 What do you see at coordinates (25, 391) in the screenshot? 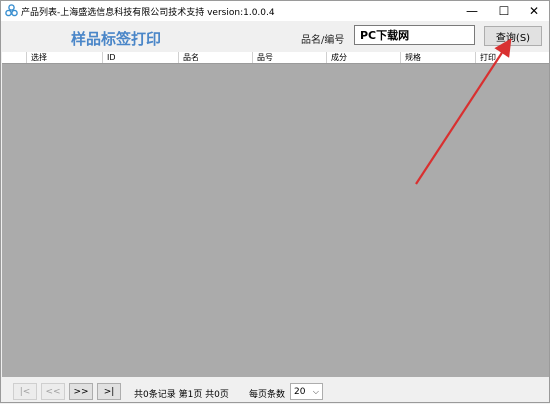
I see `first-page-button: |<` at bounding box center [25, 391].